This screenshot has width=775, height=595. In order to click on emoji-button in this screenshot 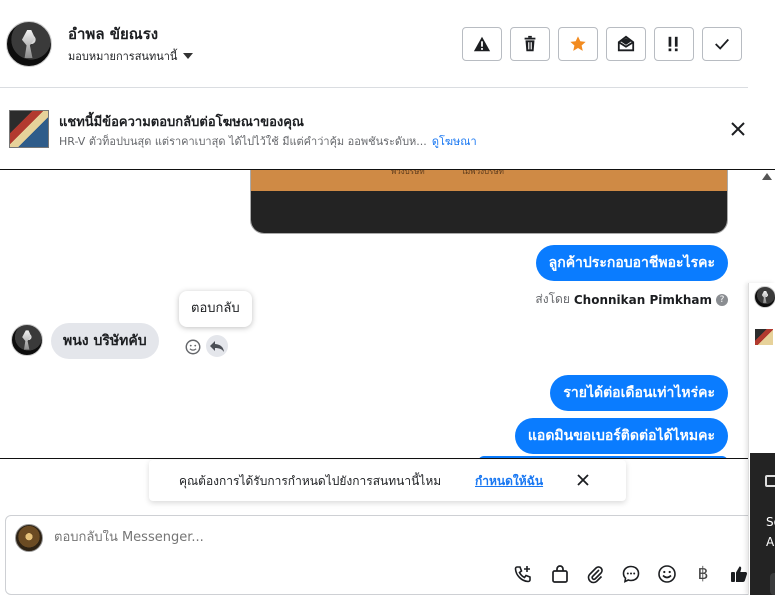, I will do `click(667, 574)`.